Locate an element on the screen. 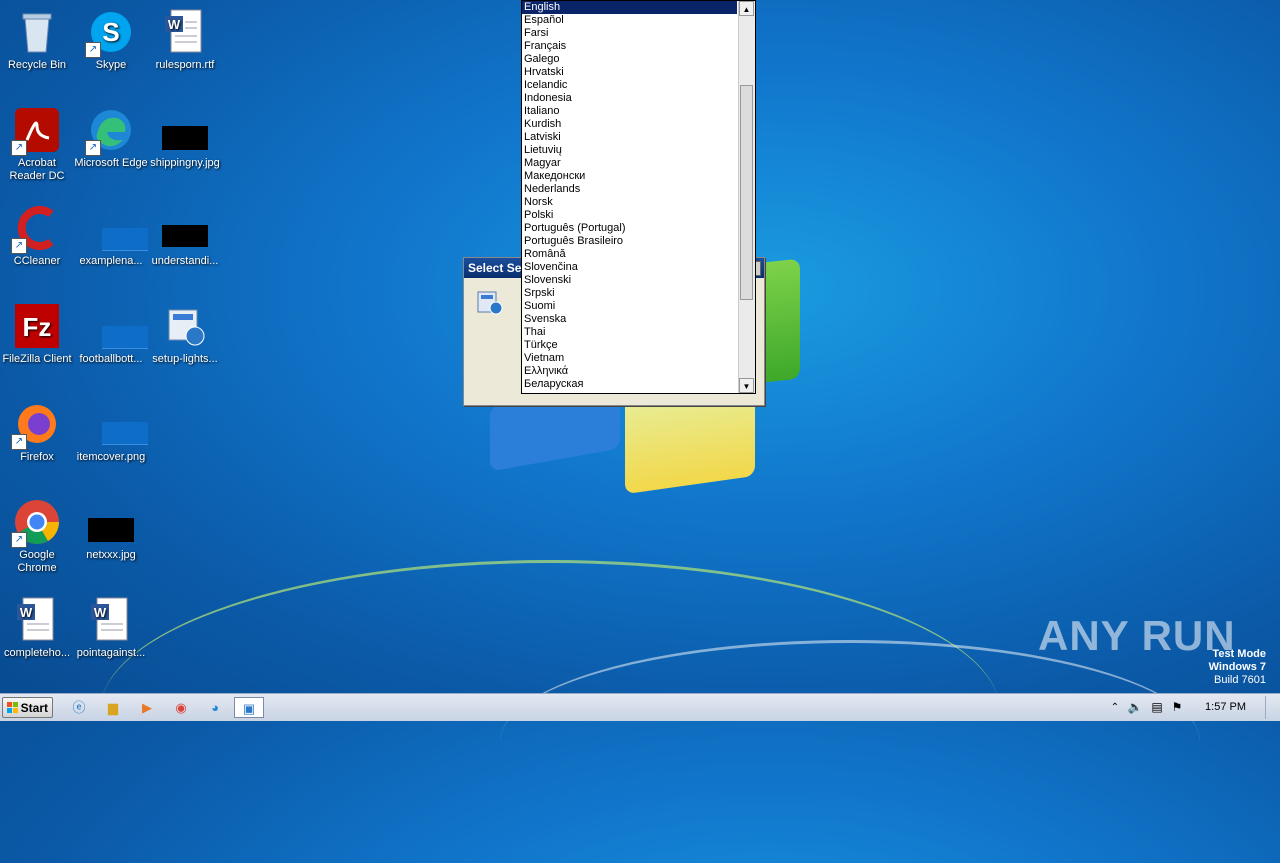 This screenshot has height=863, width=1280. desktop-icon-chrome: ↗ Google Chrome is located at coordinates (37, 536).